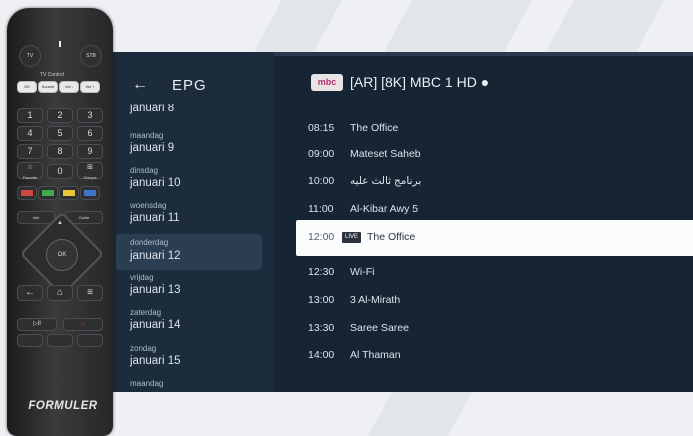  I want to click on page-title: EPG, so click(189, 85).